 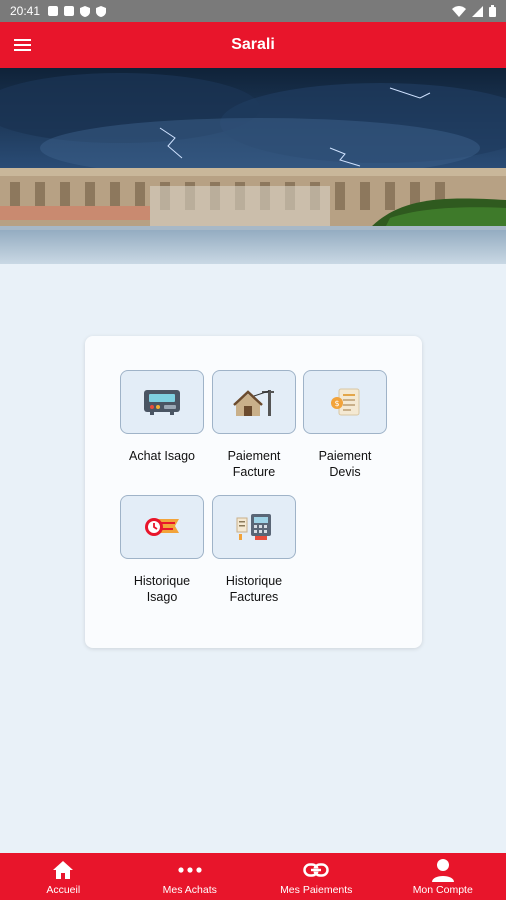 What do you see at coordinates (254, 464) in the screenshot?
I see `tile-label: Paiement Facture` at bounding box center [254, 464].